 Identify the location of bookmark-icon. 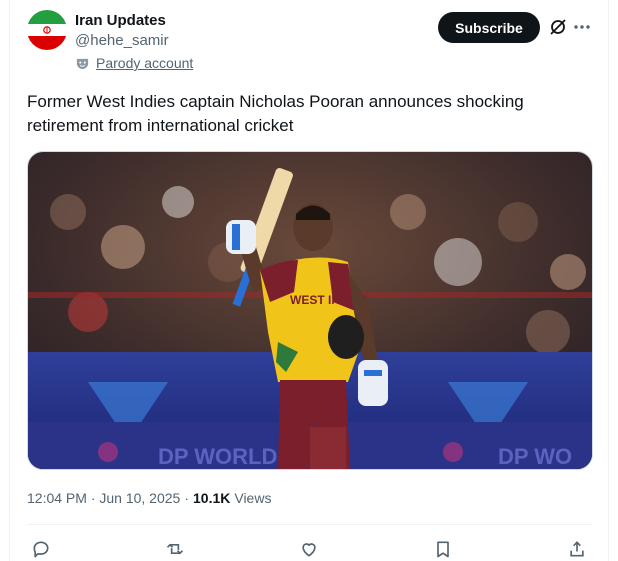
(443, 549).